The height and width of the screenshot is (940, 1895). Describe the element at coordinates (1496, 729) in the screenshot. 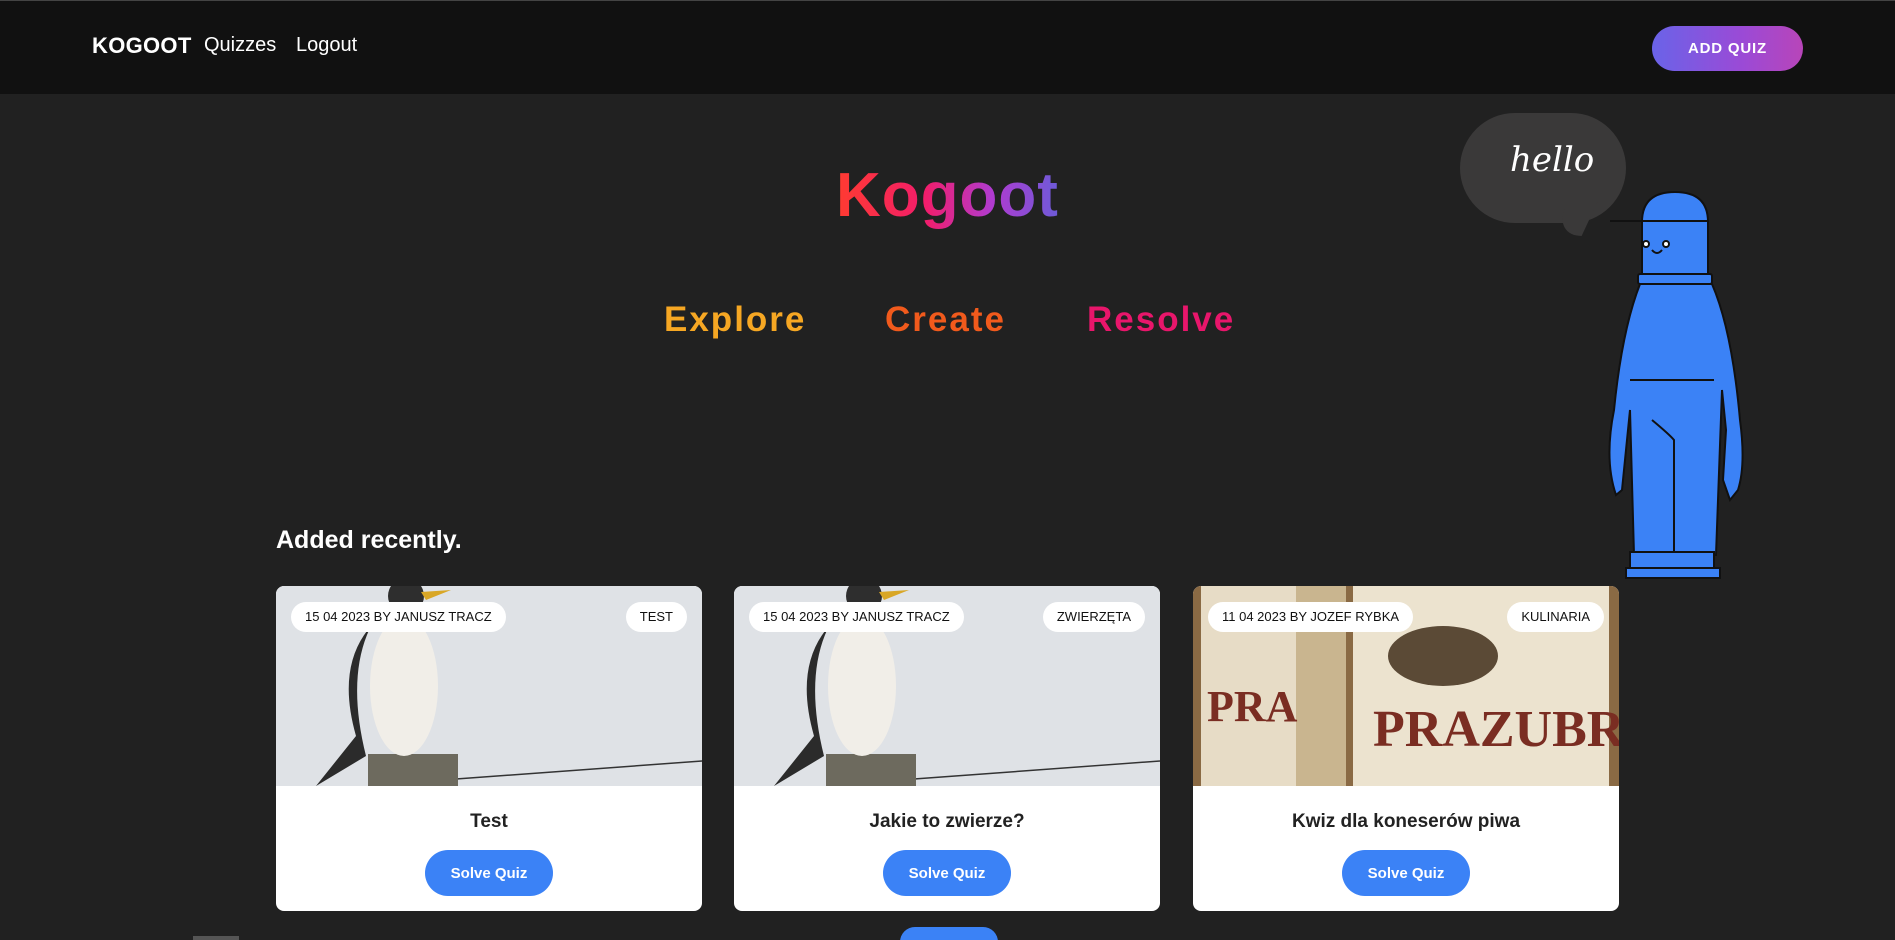

I see `svg-text: PRAZUBR` at that location.